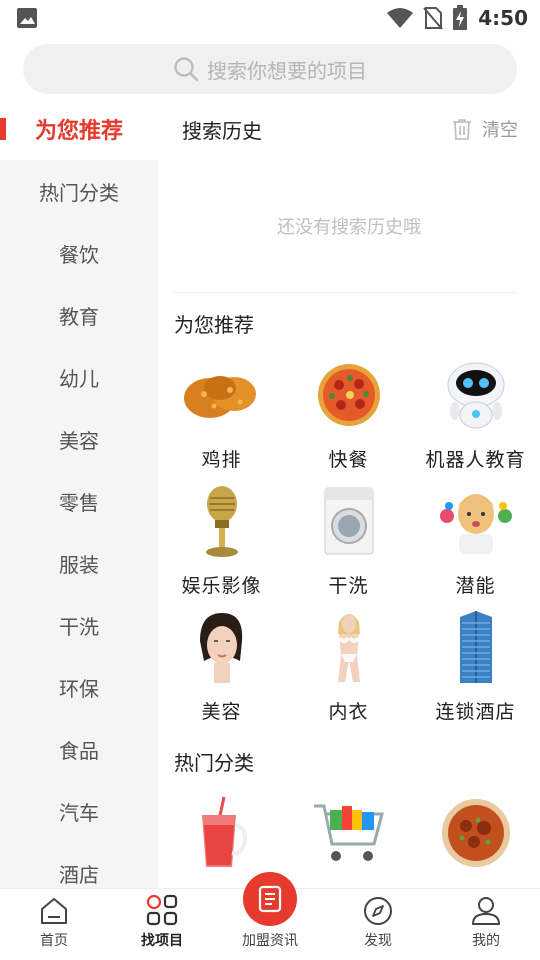  What do you see at coordinates (27, 18) in the screenshot?
I see `image-icon` at bounding box center [27, 18].